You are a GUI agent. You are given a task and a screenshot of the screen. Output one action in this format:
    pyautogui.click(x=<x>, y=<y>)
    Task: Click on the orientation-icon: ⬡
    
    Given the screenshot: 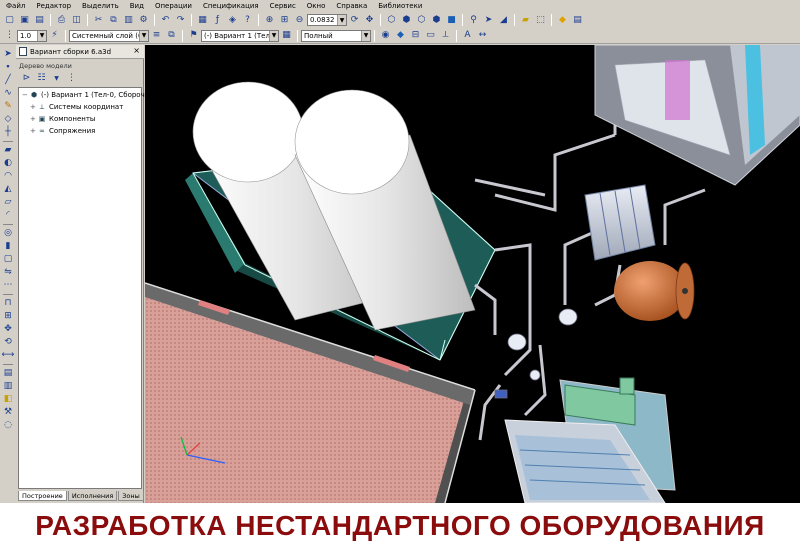 What is the action you would take?
    pyautogui.click(x=391, y=20)
    